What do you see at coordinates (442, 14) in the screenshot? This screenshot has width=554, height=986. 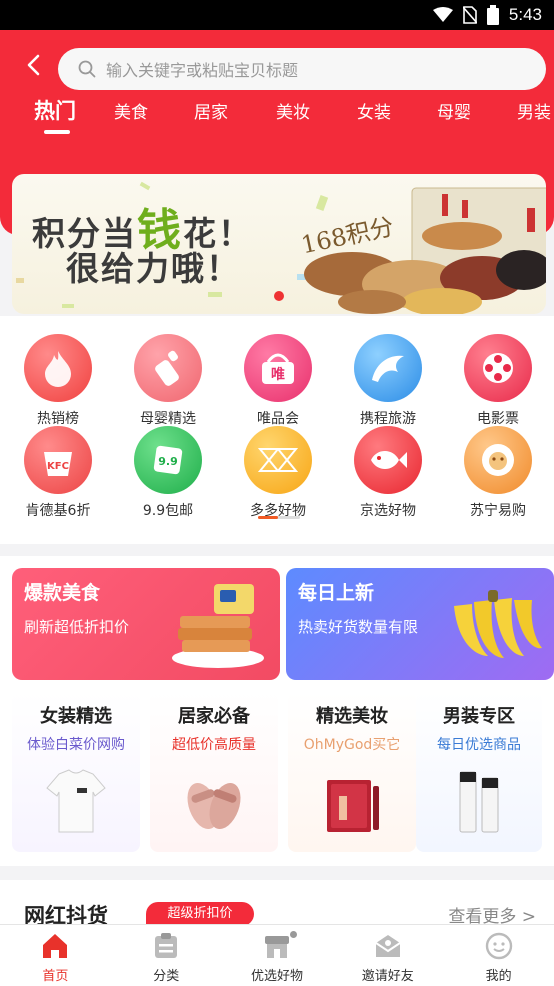 I see `wifi-icon` at bounding box center [442, 14].